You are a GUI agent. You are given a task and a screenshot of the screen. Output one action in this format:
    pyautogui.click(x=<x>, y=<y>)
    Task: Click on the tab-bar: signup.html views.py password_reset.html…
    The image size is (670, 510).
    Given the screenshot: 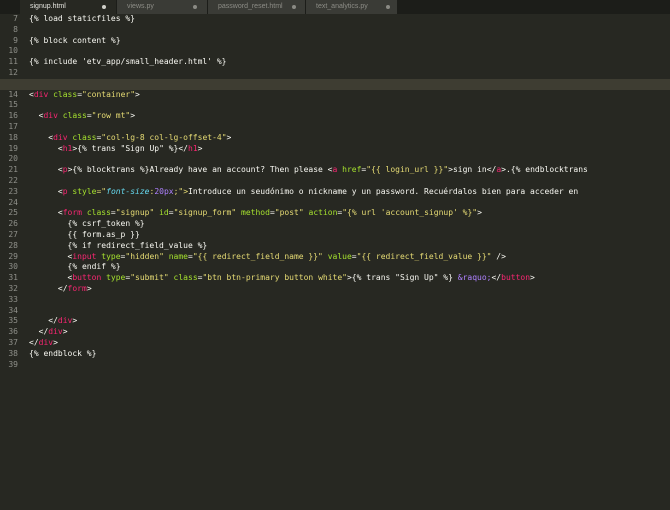 What is the action you would take?
    pyautogui.click(x=335, y=7)
    